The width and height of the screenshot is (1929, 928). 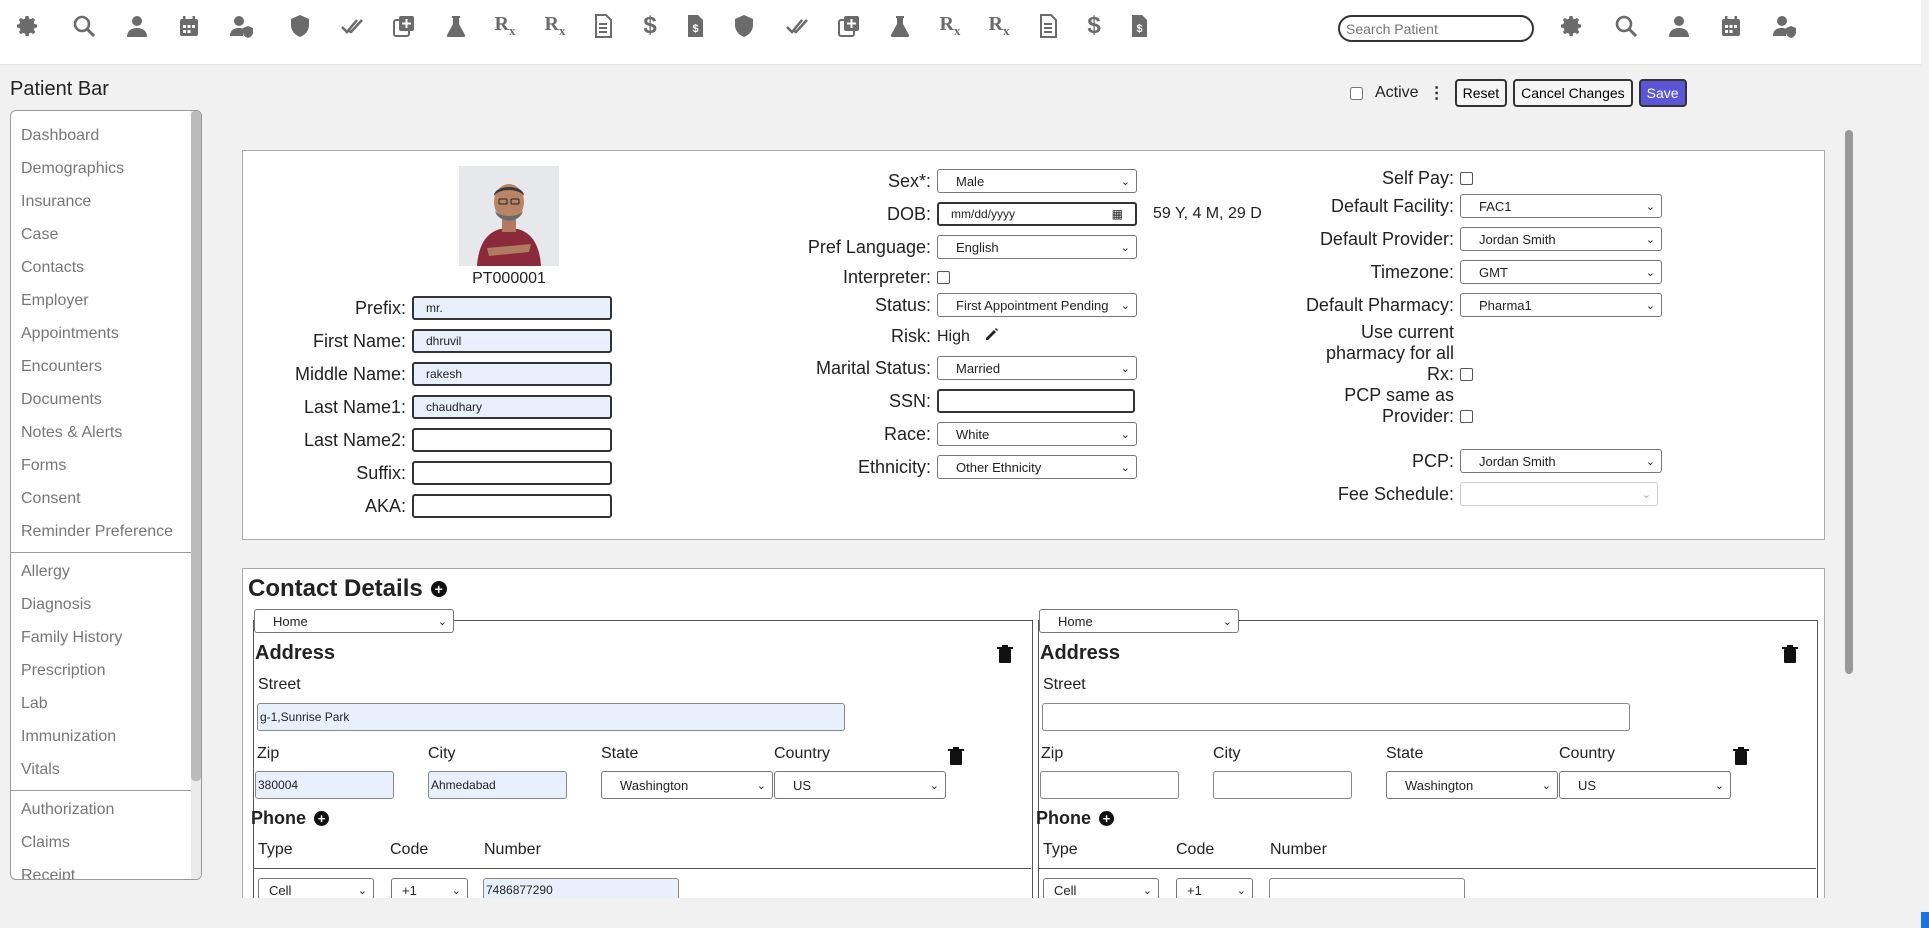 What do you see at coordinates (1466, 178) in the screenshot?
I see `self-pay-checkbox` at bounding box center [1466, 178].